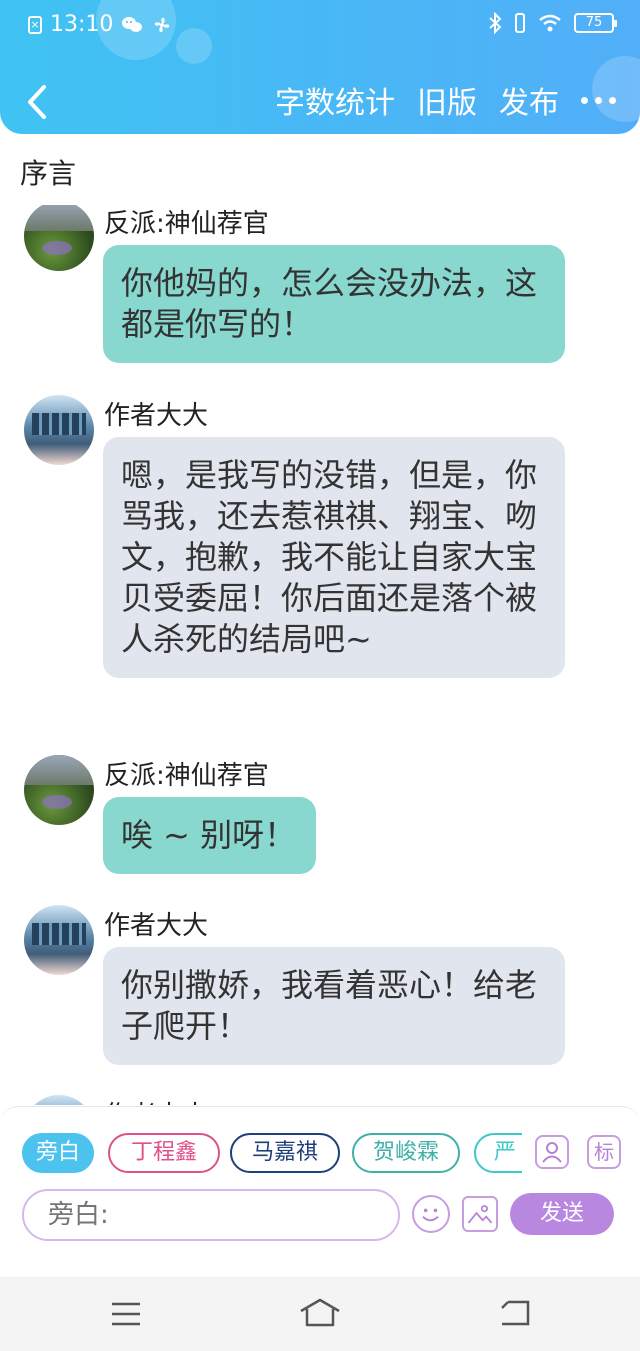 The height and width of the screenshot is (1351, 640). I want to click on battery-level: 75, so click(594, 22).